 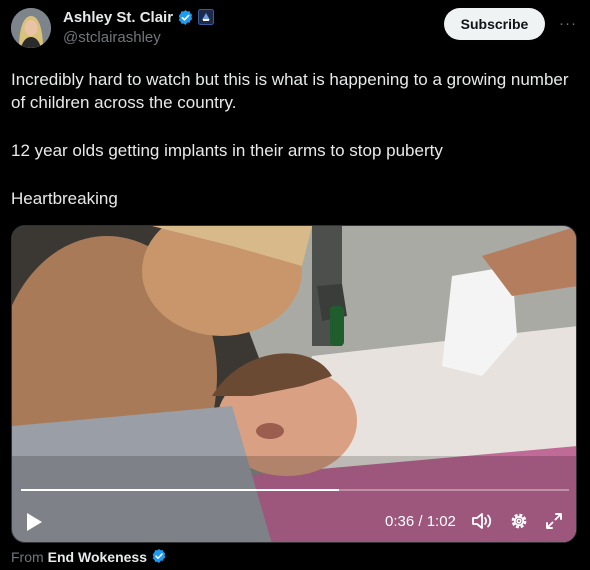 I want to click on video-progress-fill, so click(x=180, y=490).